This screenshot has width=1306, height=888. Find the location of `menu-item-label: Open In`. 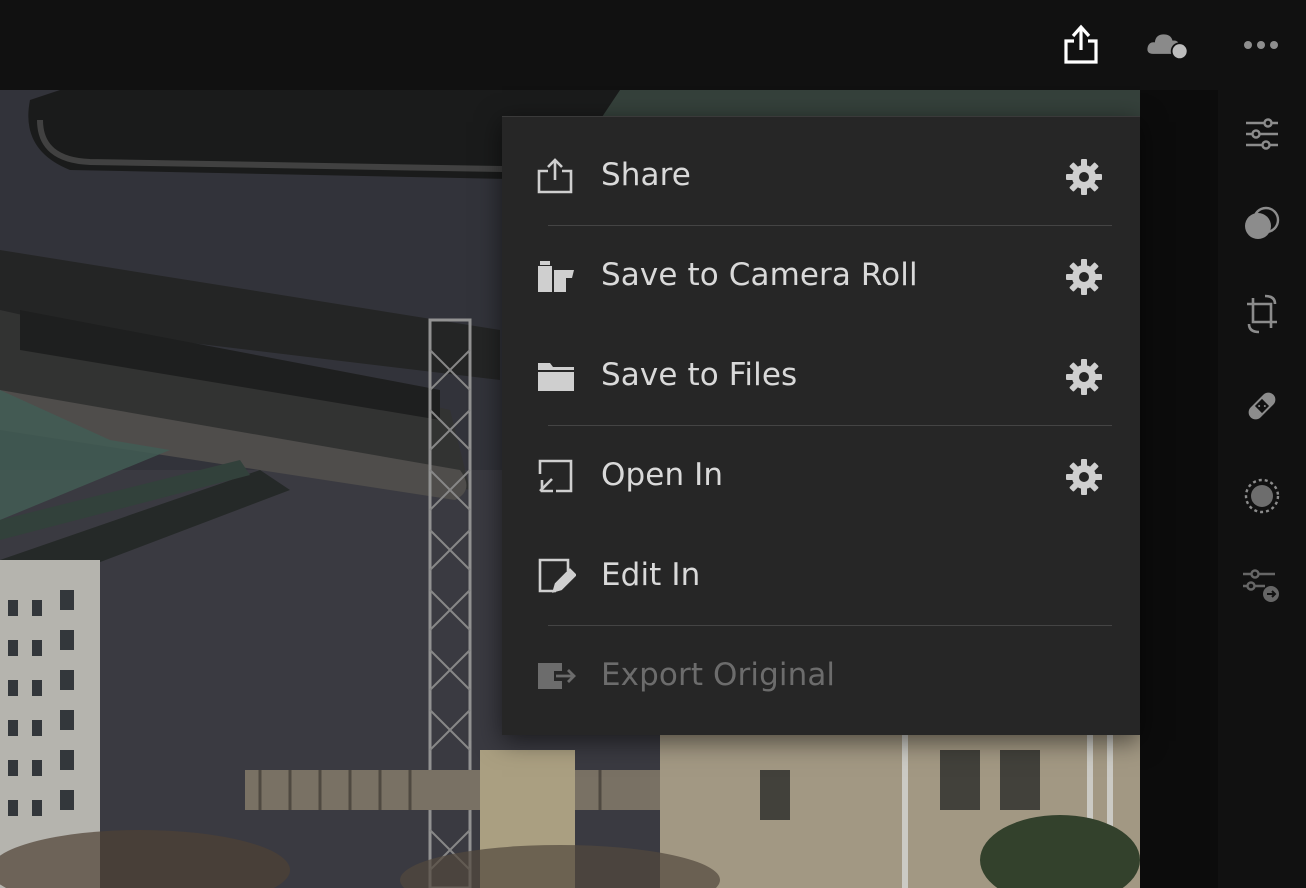

menu-item-label: Open In is located at coordinates (662, 475).